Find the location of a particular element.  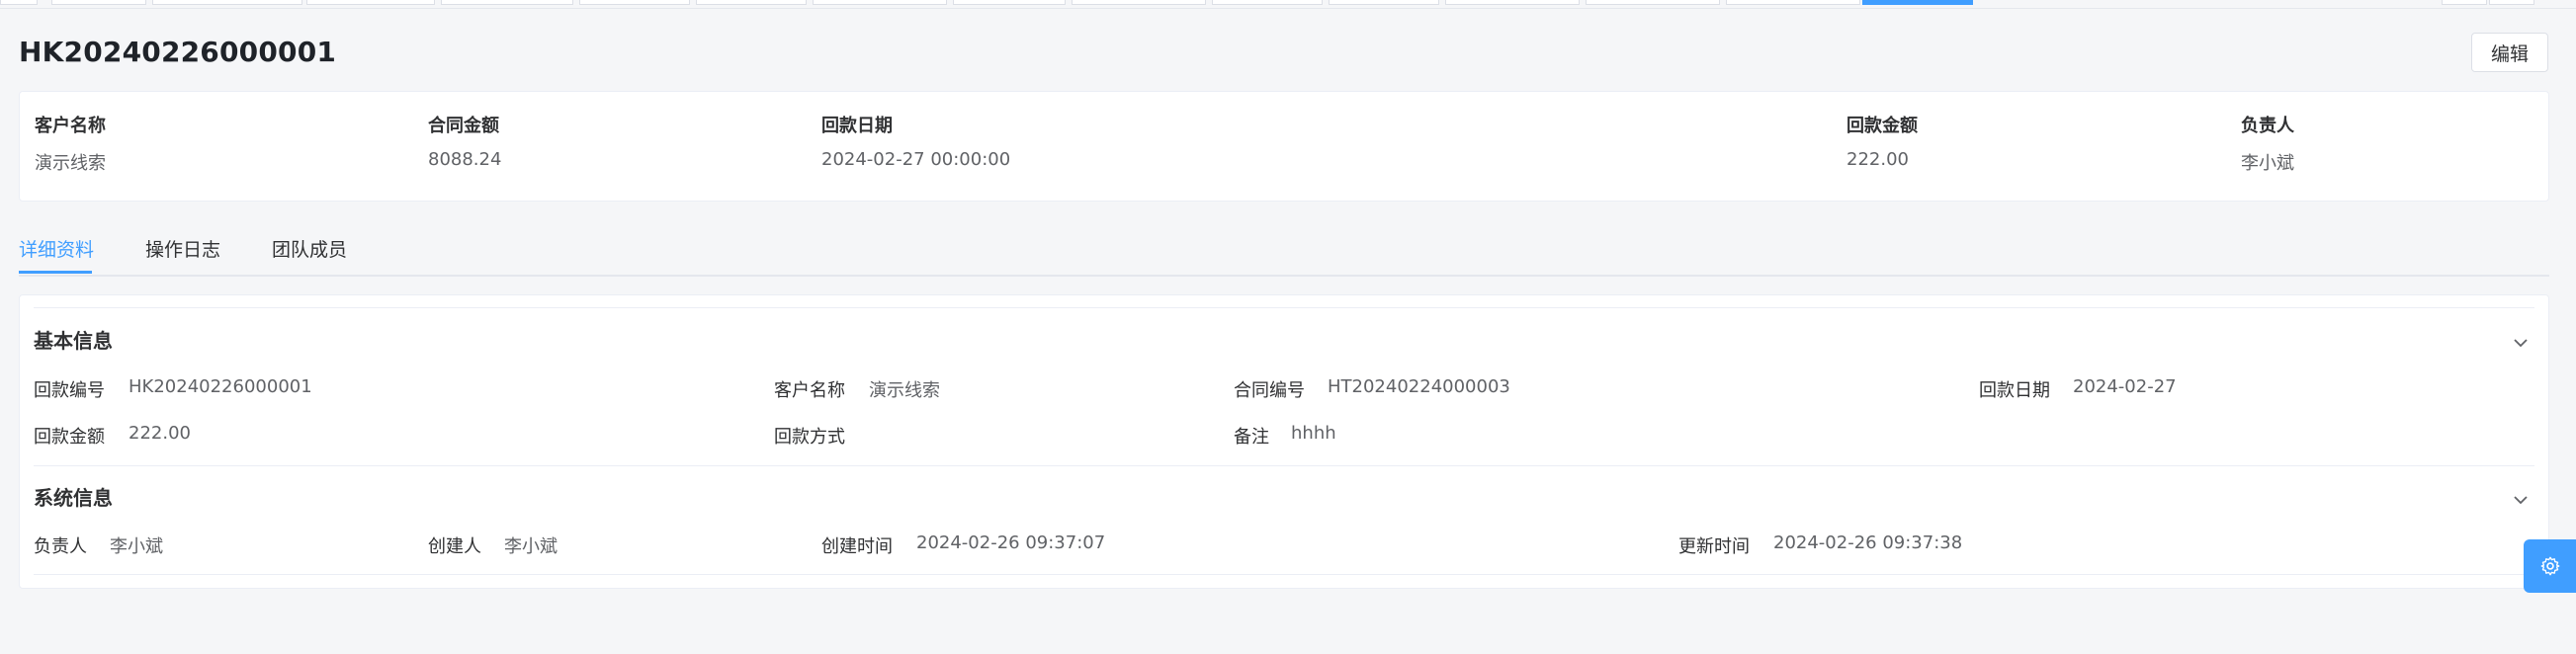

field-value-owner: 李小斌 is located at coordinates (136, 546).